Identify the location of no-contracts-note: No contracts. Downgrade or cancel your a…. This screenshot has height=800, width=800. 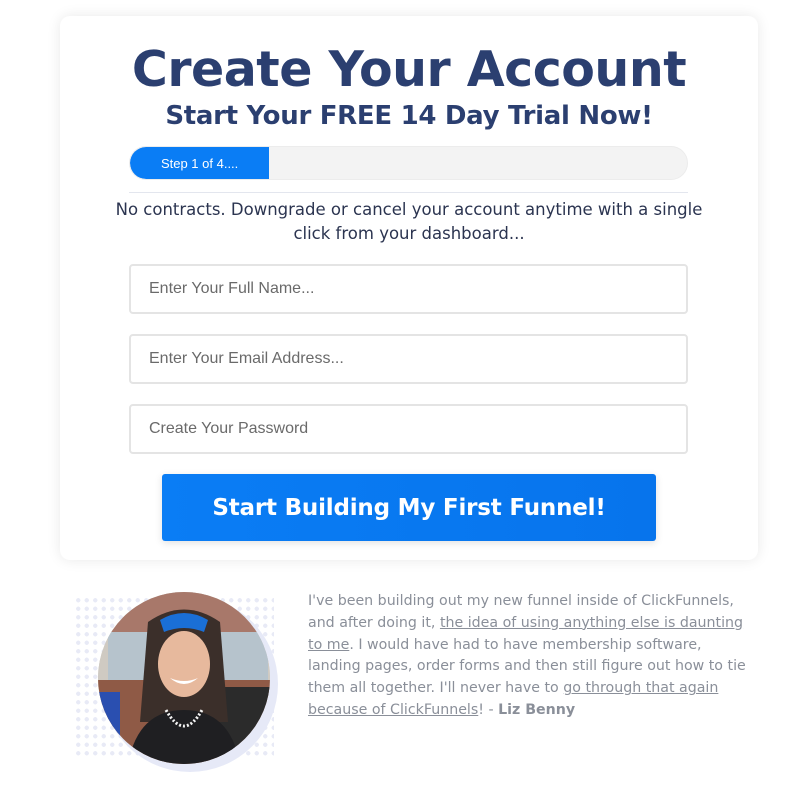
(409, 221).